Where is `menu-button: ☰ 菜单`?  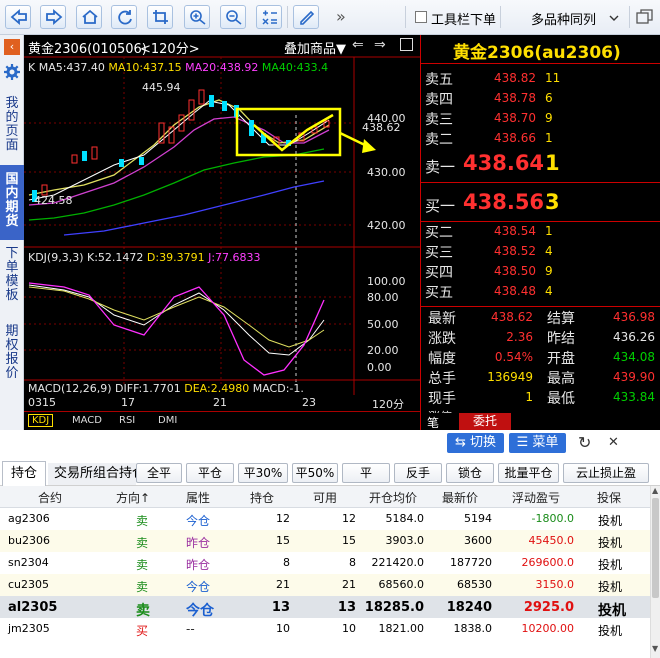 menu-button: ☰ 菜单 is located at coordinates (537, 443).